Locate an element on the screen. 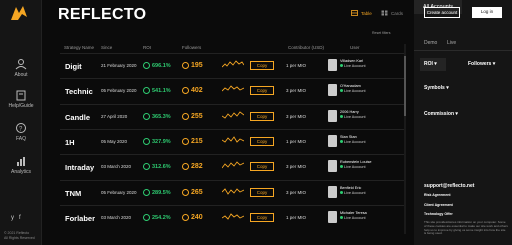  sidebar-item-faq: ? FAQ is located at coordinates (21, 132).